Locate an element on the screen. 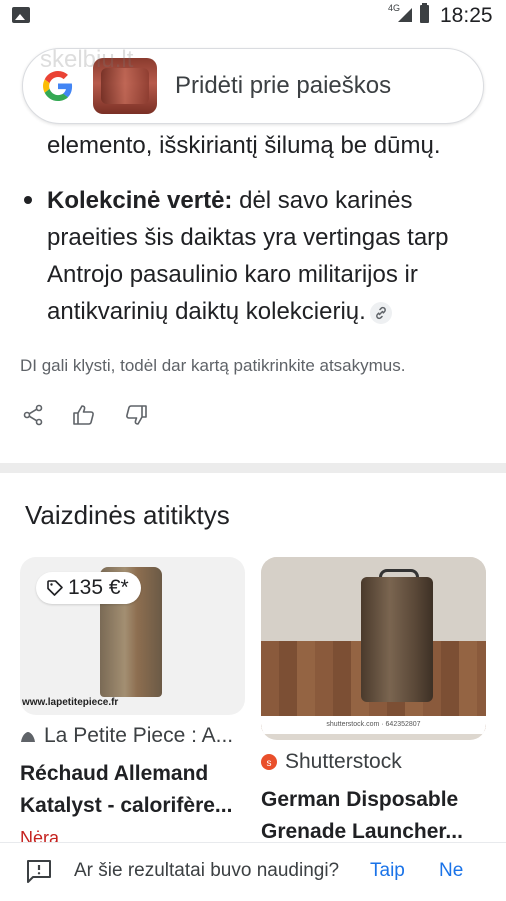 This screenshot has width=506, height=901. thumbs-down-icon is located at coordinates (136, 415).